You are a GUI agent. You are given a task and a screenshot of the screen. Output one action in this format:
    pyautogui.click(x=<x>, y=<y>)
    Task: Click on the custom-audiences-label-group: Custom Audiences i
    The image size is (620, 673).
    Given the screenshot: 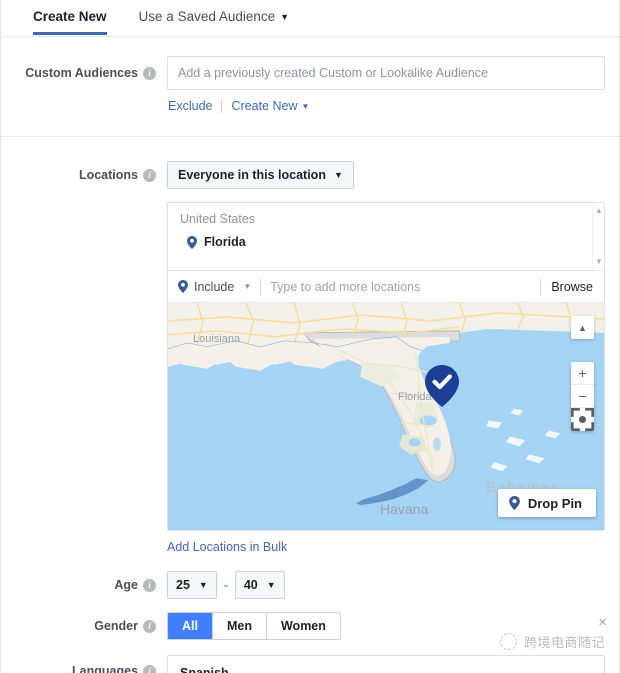 What is the action you would take?
    pyautogui.click(x=84, y=73)
    